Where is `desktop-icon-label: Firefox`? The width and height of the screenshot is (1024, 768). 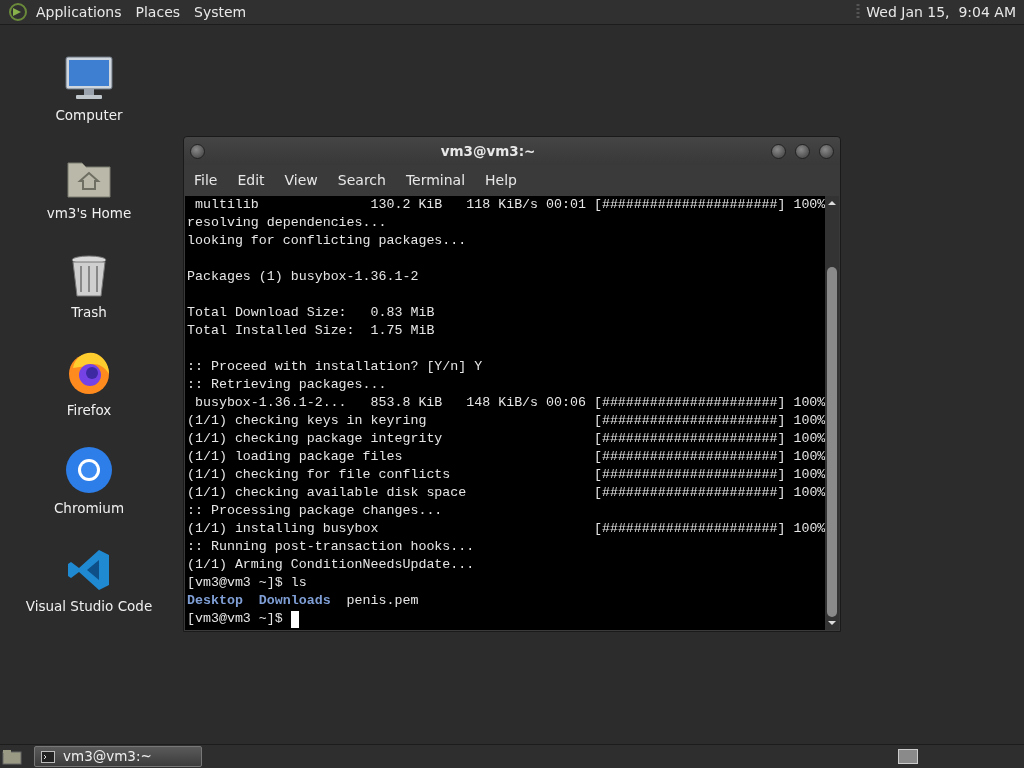
desktop-icon-label: Firefox is located at coordinates (89, 409).